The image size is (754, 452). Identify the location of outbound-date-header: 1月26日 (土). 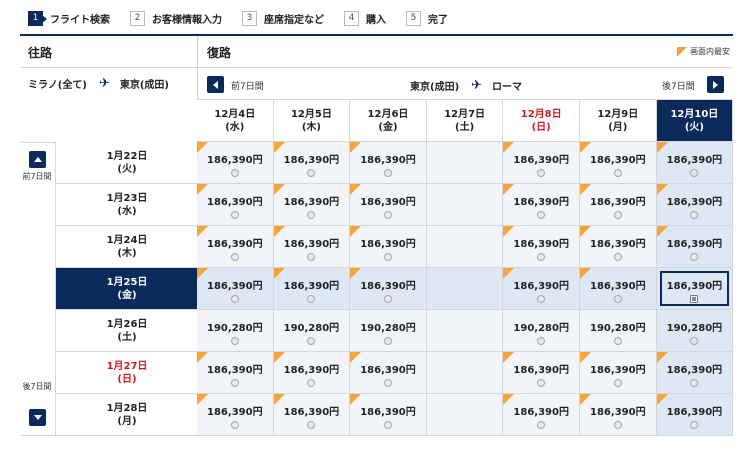
(126, 331).